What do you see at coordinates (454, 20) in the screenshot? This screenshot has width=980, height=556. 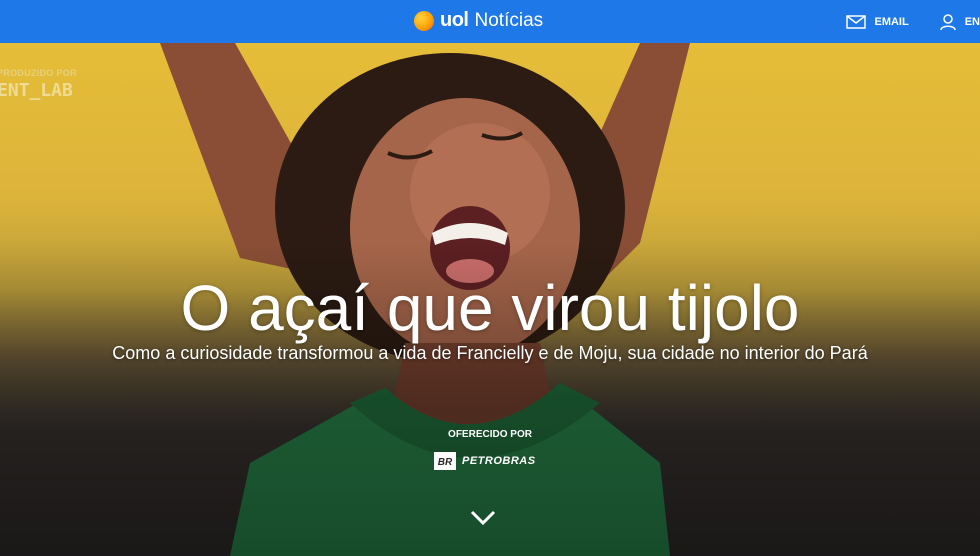 I see `brand-name: uol` at bounding box center [454, 20].